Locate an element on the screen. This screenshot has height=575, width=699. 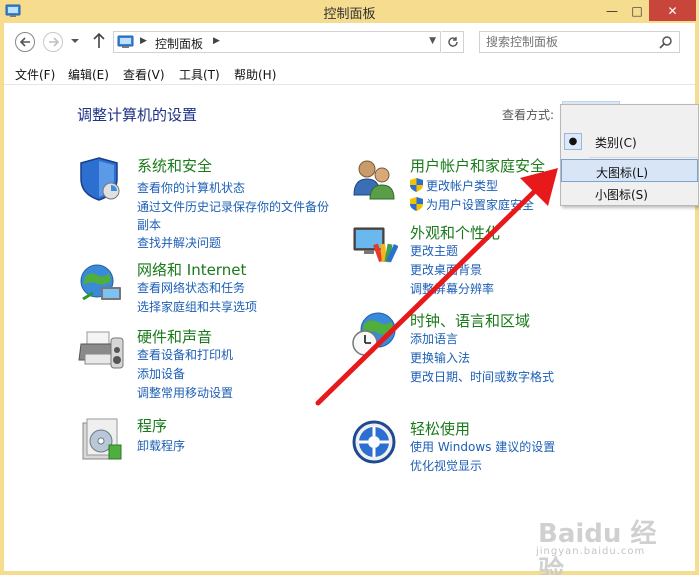
link-date-time-format: 更改日期、时间或数字格式 is located at coordinates (482, 376).